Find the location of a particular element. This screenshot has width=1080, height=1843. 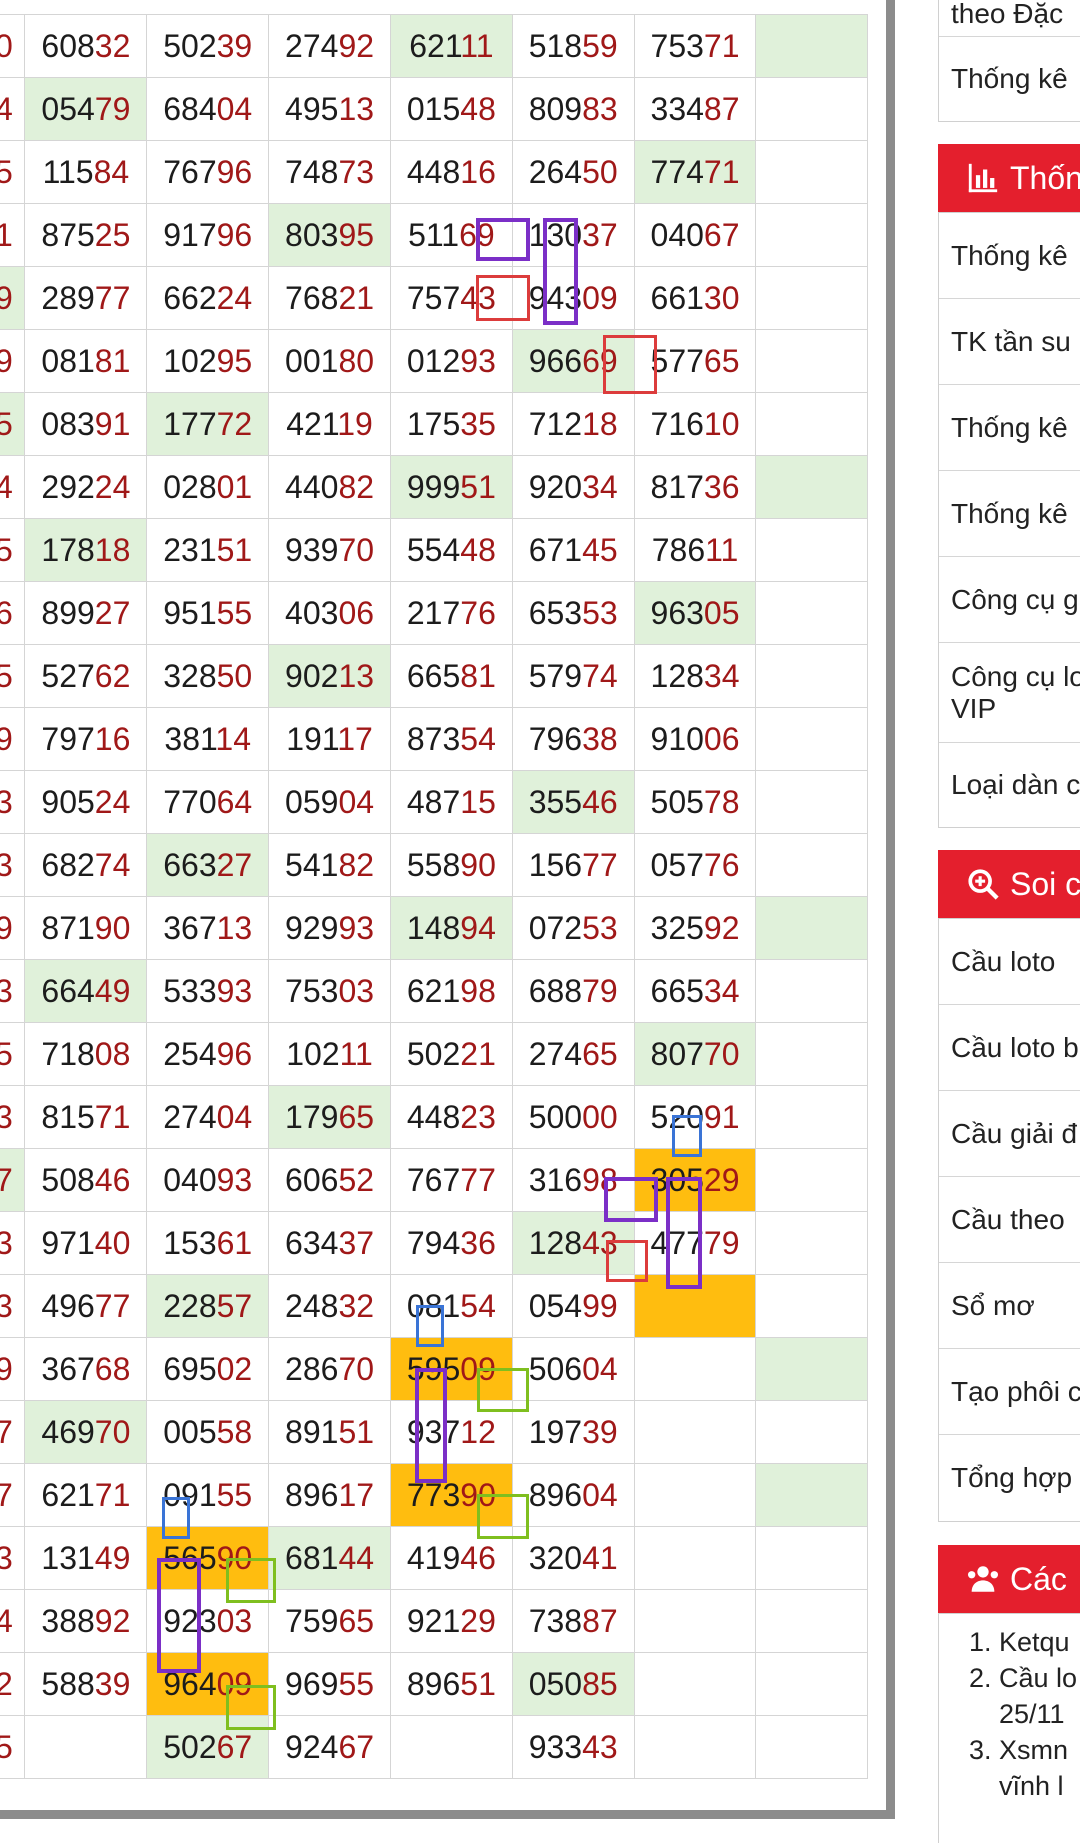

table-cell: 50846 is located at coordinates (86, 1180).